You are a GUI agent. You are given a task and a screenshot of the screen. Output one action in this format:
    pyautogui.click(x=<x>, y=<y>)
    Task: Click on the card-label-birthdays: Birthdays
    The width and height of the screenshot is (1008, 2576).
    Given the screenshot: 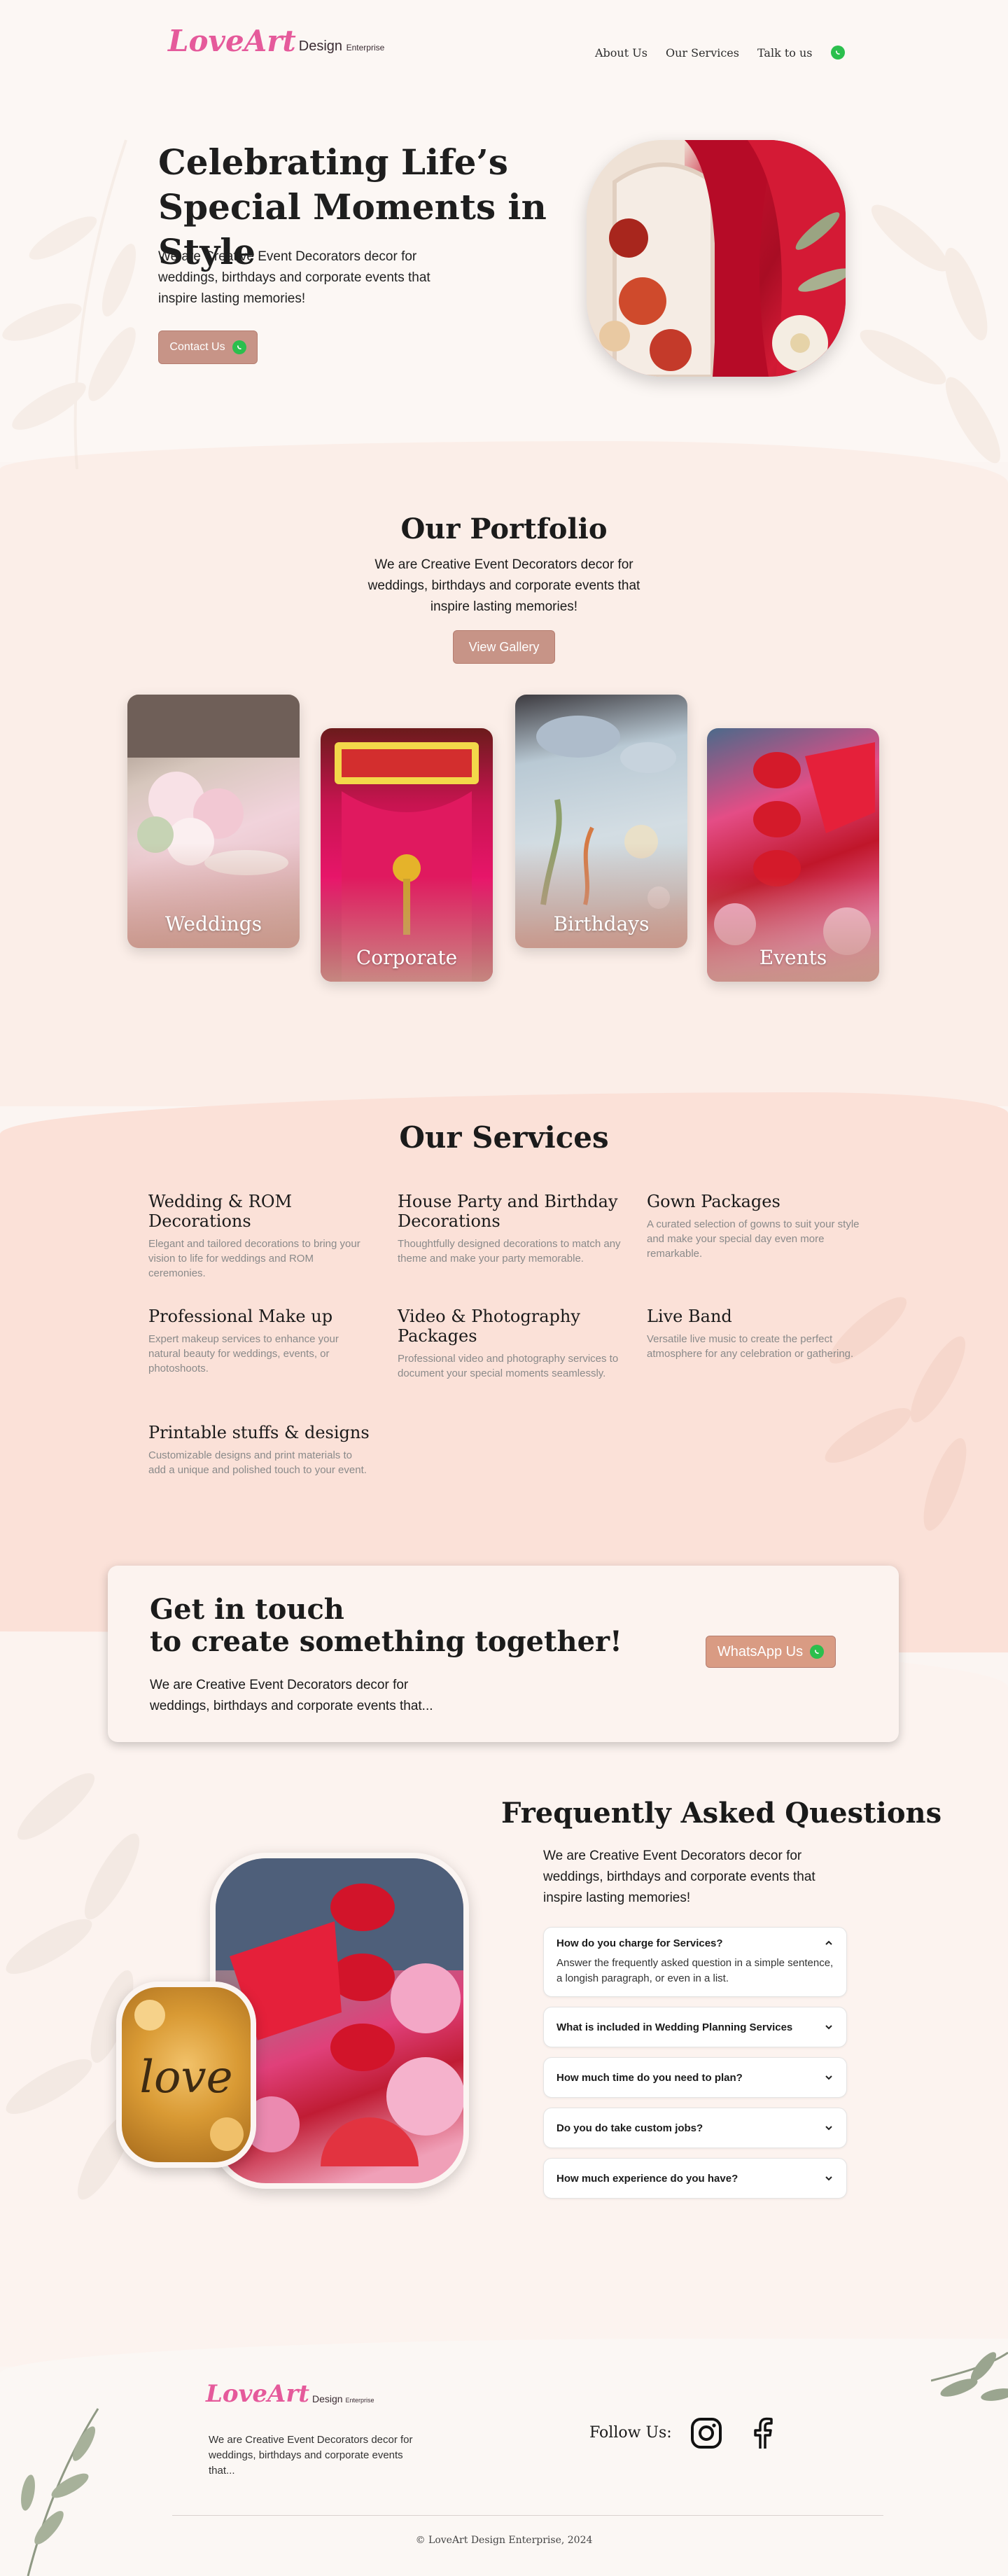 What is the action you would take?
    pyautogui.click(x=601, y=923)
    